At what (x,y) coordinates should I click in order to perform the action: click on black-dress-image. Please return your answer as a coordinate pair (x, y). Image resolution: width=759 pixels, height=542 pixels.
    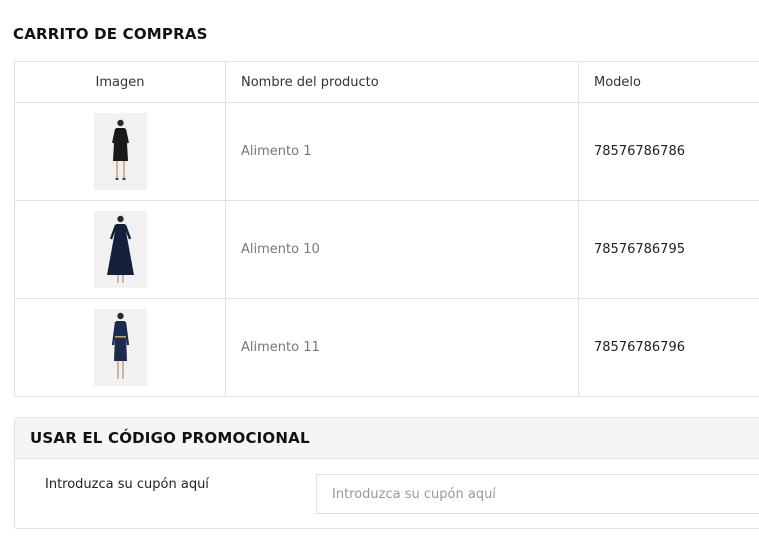
    Looking at the image, I should click on (120, 151).